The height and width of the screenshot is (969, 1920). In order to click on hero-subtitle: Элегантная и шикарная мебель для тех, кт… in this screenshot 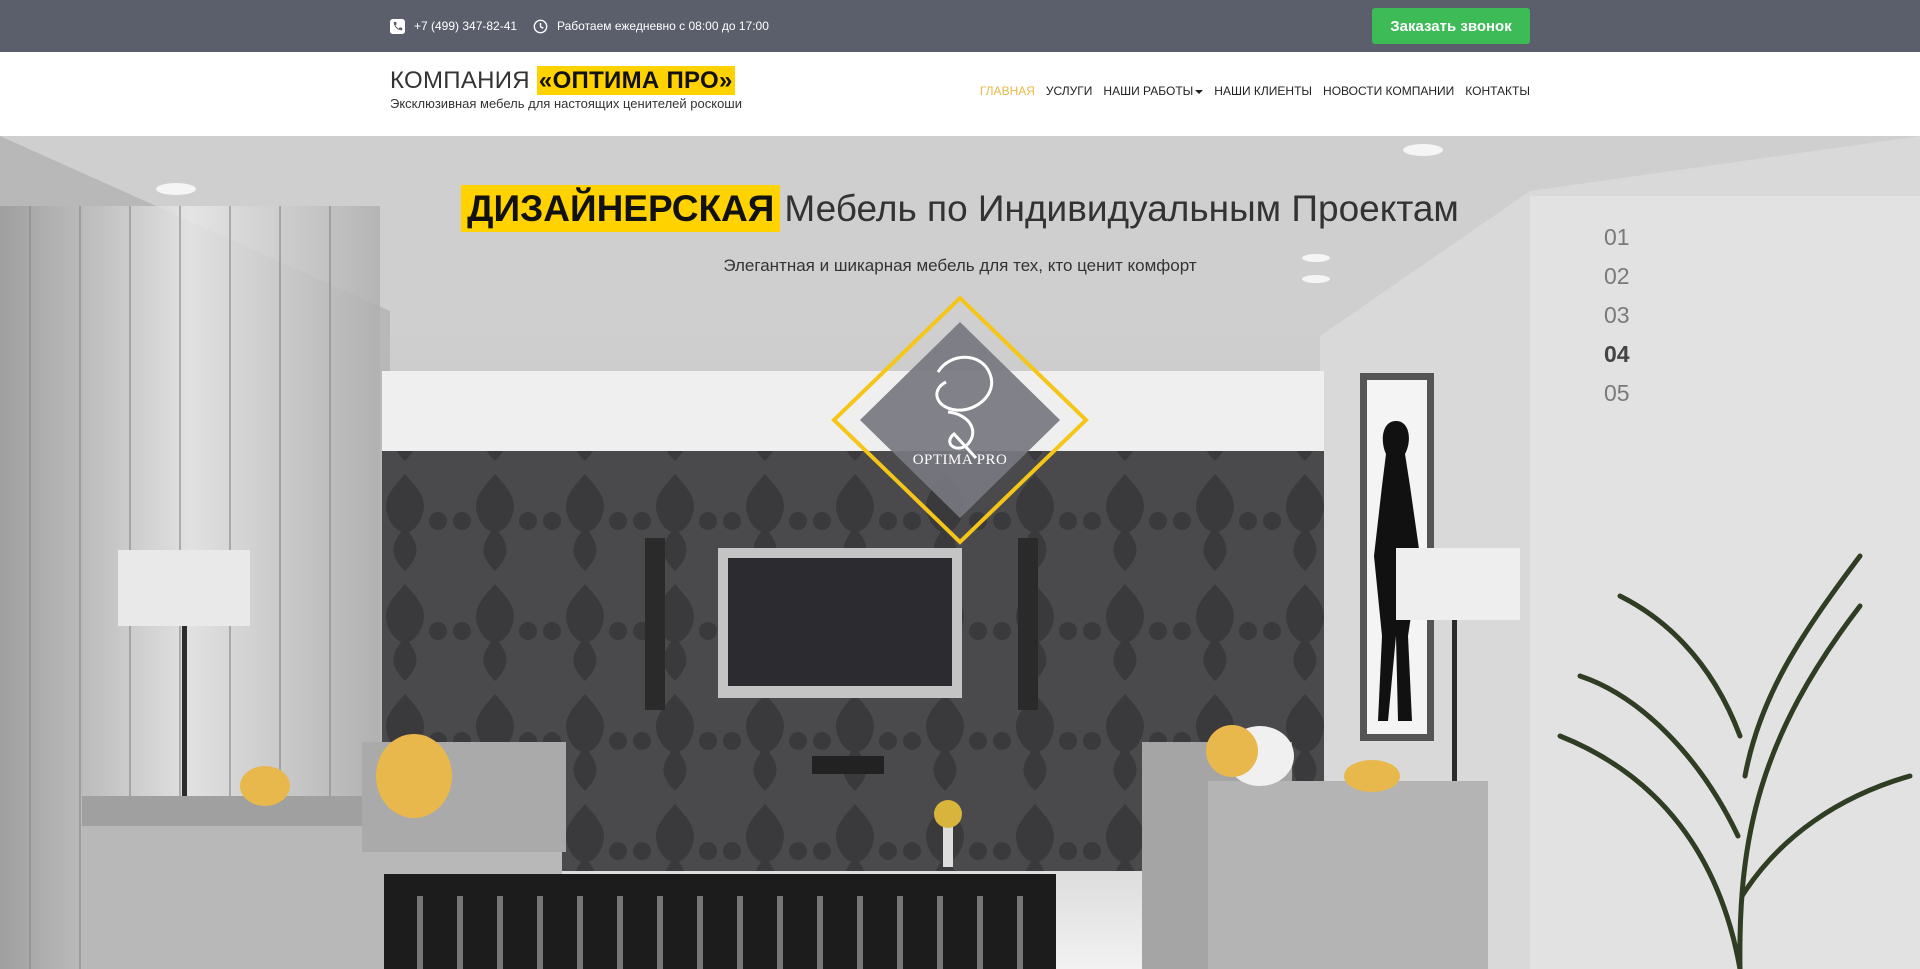, I will do `click(960, 265)`.